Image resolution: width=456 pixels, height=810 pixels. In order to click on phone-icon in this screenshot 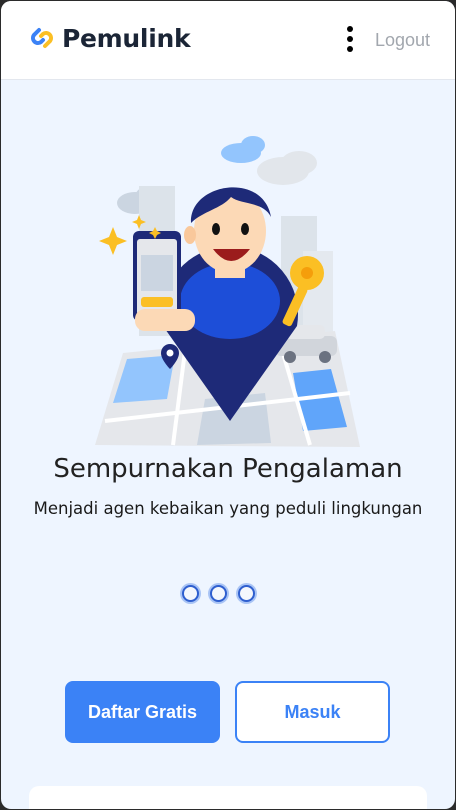, I will do `click(157, 276)`.